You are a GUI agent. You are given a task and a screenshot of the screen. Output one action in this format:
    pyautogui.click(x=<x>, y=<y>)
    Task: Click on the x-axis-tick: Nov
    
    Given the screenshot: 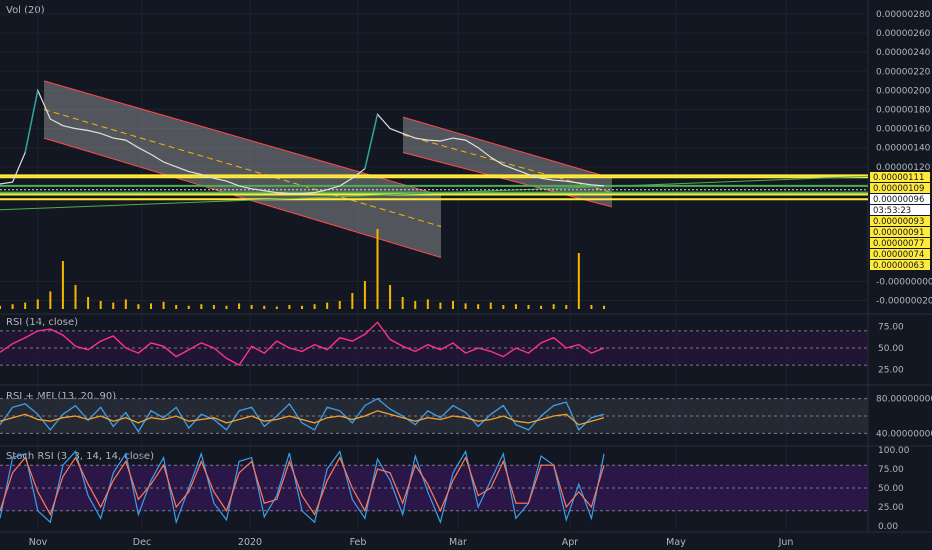 What is the action you would take?
    pyautogui.click(x=38, y=542)
    